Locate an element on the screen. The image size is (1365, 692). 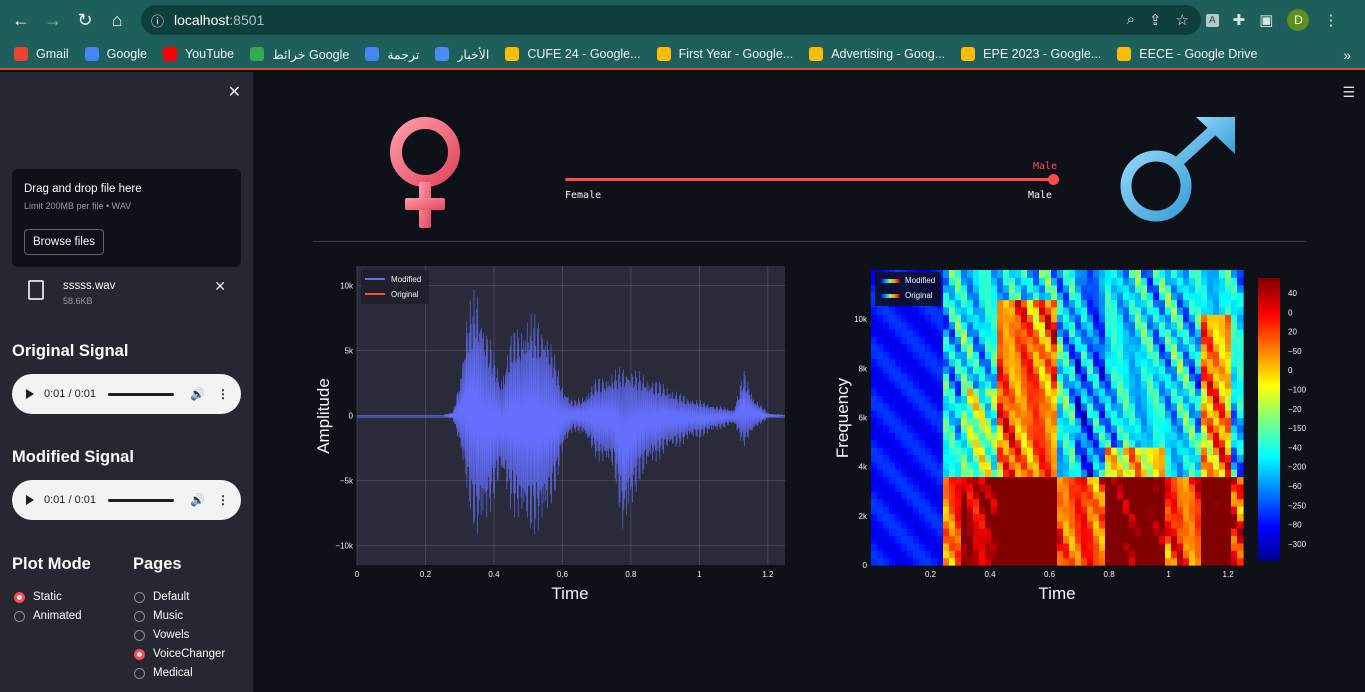
bookmark-item: Gmail is located at coordinates (41, 54).